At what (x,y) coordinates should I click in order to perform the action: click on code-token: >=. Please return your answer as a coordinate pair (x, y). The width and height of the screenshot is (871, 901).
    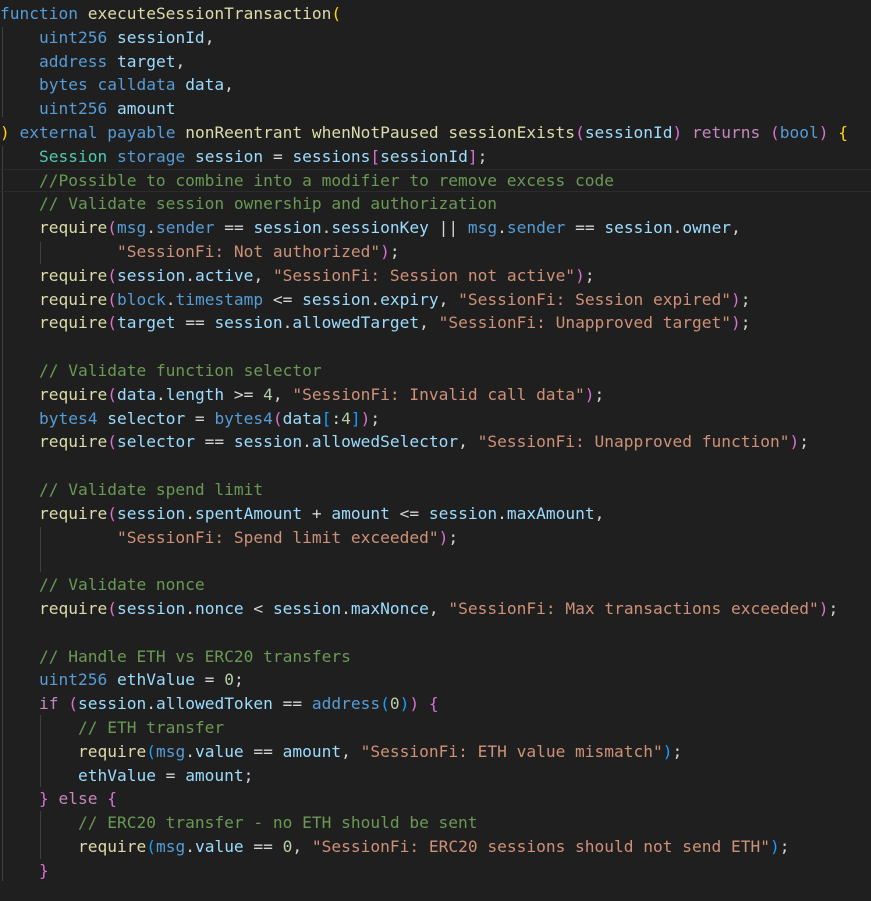
    Looking at the image, I should click on (244, 394).